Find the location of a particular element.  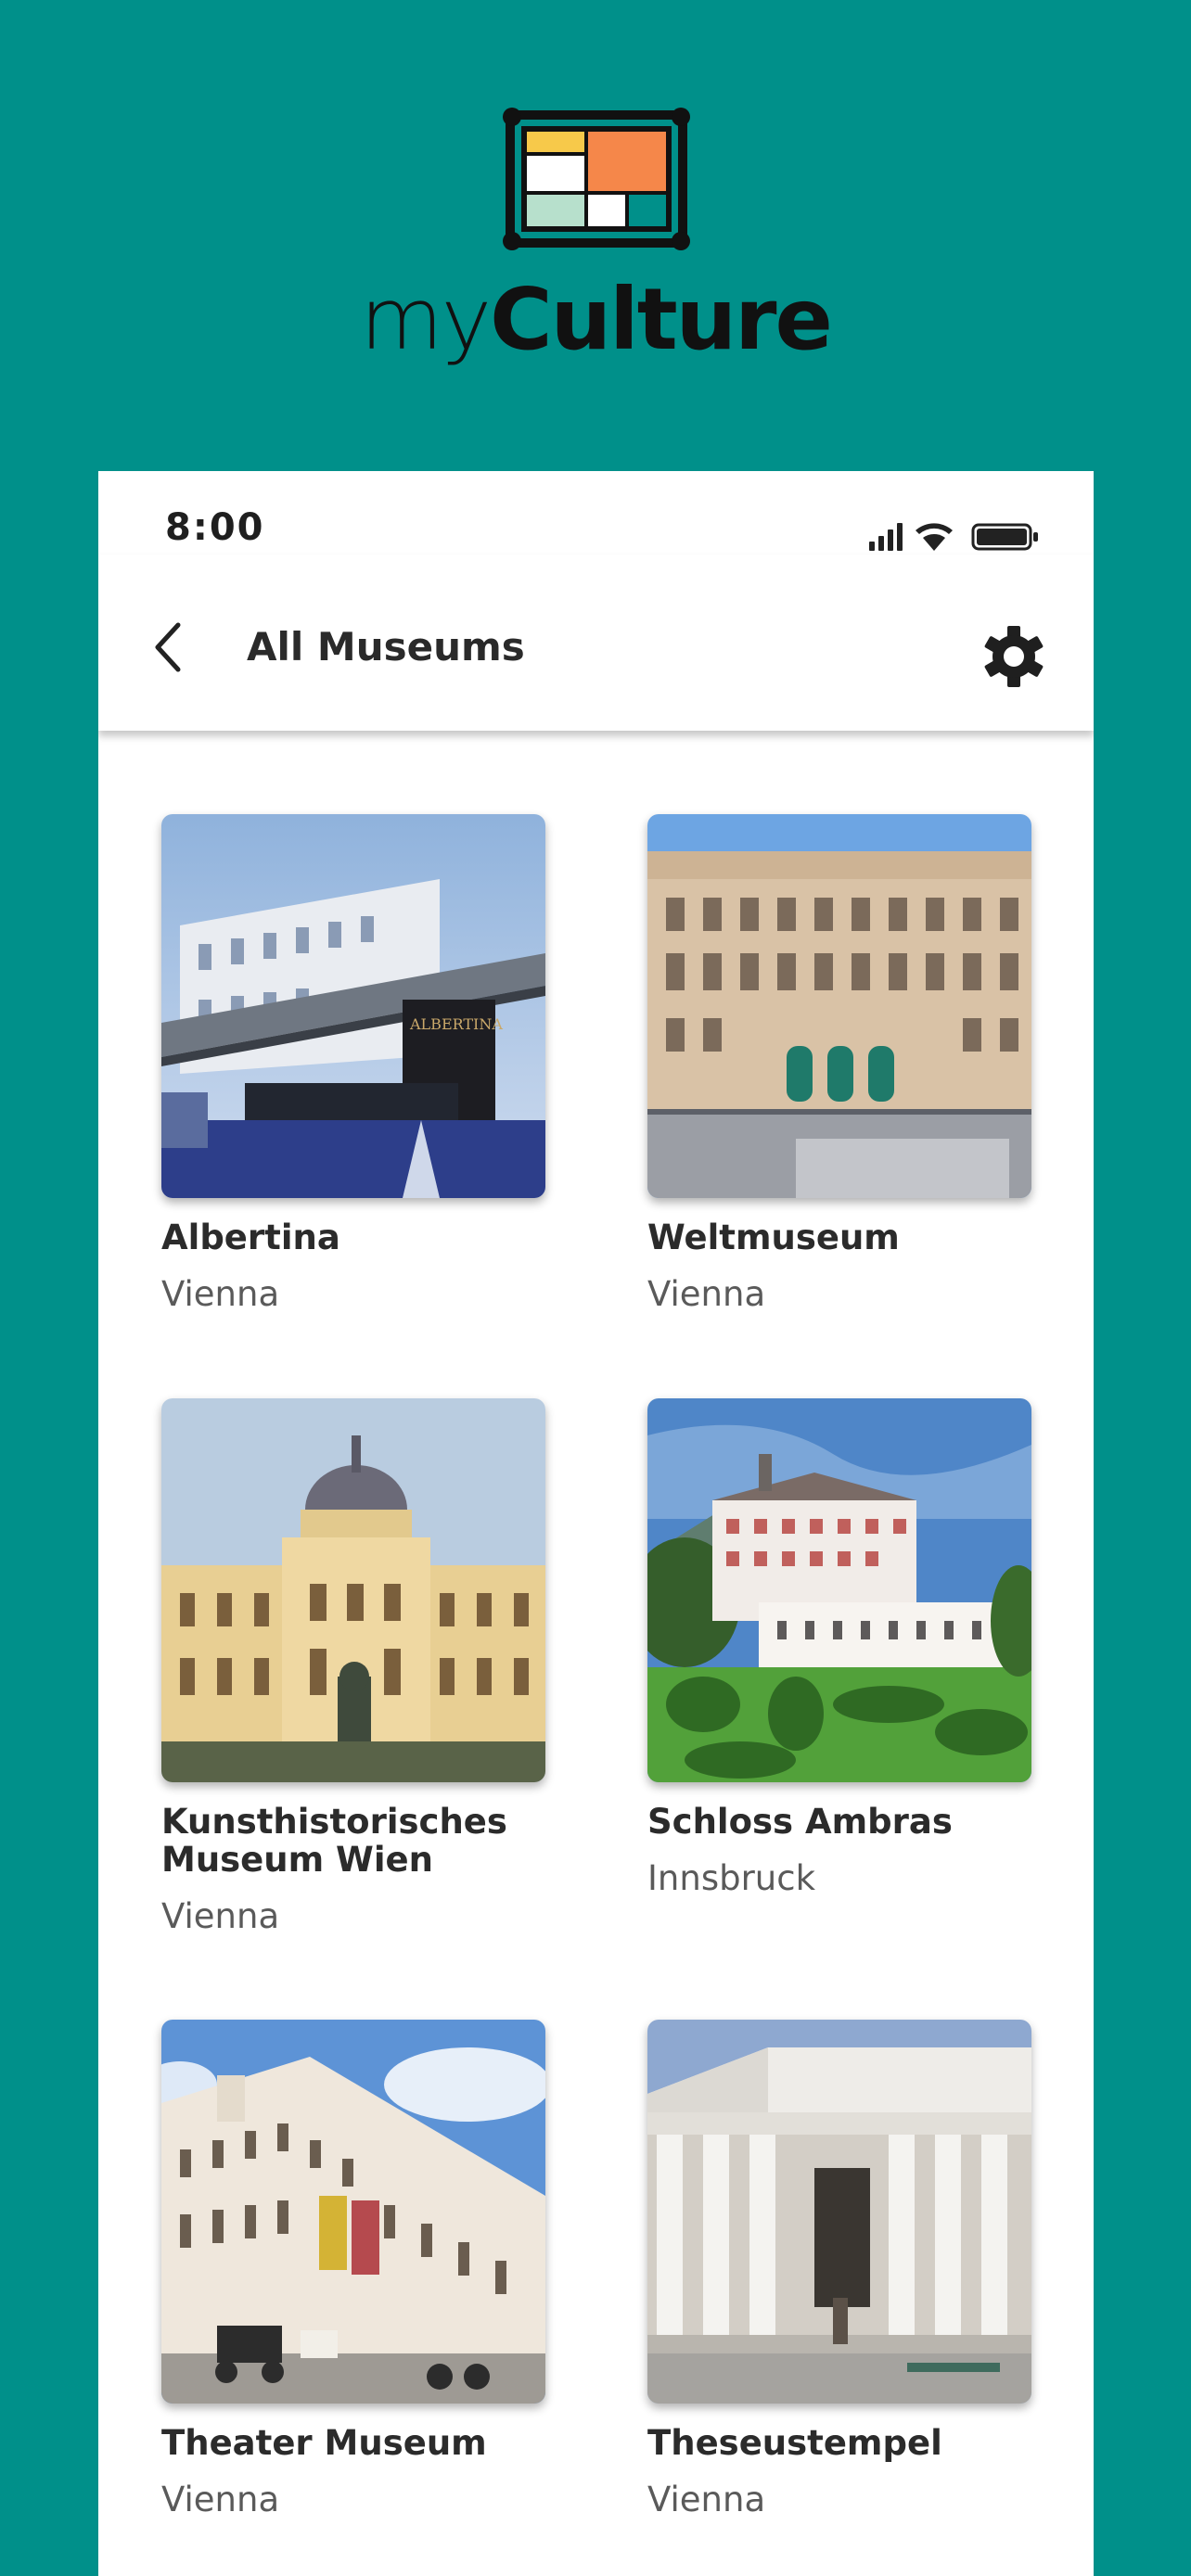

museum-name: Theseustempel is located at coordinates (794, 2443).